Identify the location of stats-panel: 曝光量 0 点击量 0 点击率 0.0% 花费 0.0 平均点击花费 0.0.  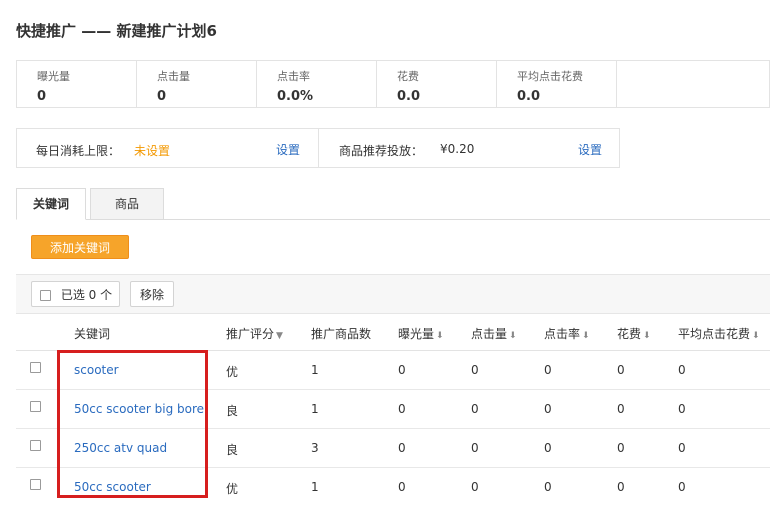
(393, 84).